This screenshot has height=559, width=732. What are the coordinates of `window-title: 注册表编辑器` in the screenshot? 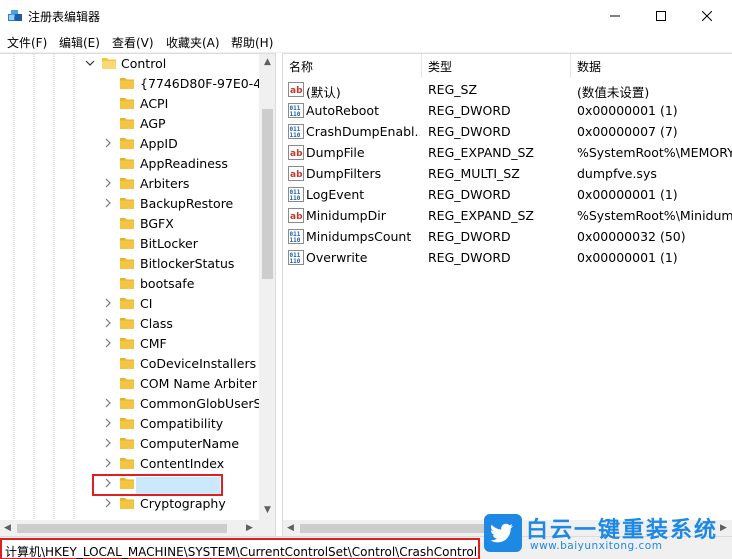 It's located at (64, 17).